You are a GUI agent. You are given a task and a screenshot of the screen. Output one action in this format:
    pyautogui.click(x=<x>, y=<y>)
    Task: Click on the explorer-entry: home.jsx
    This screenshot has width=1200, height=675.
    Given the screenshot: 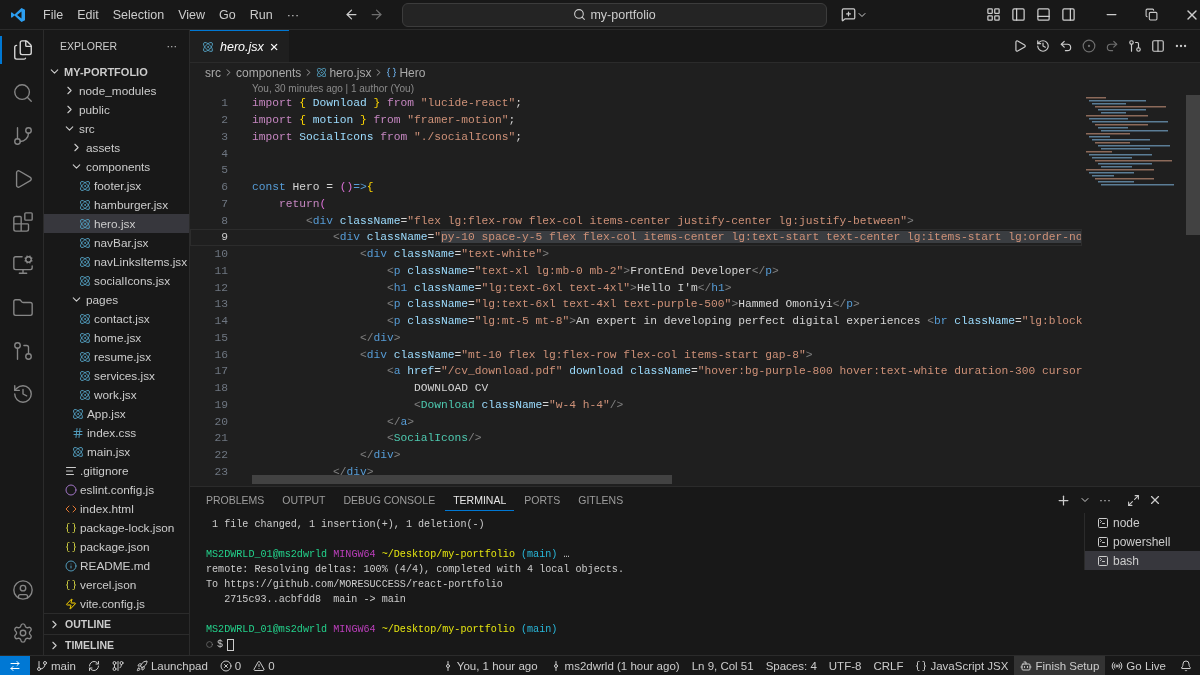 What is the action you would take?
    pyautogui.click(x=116, y=337)
    